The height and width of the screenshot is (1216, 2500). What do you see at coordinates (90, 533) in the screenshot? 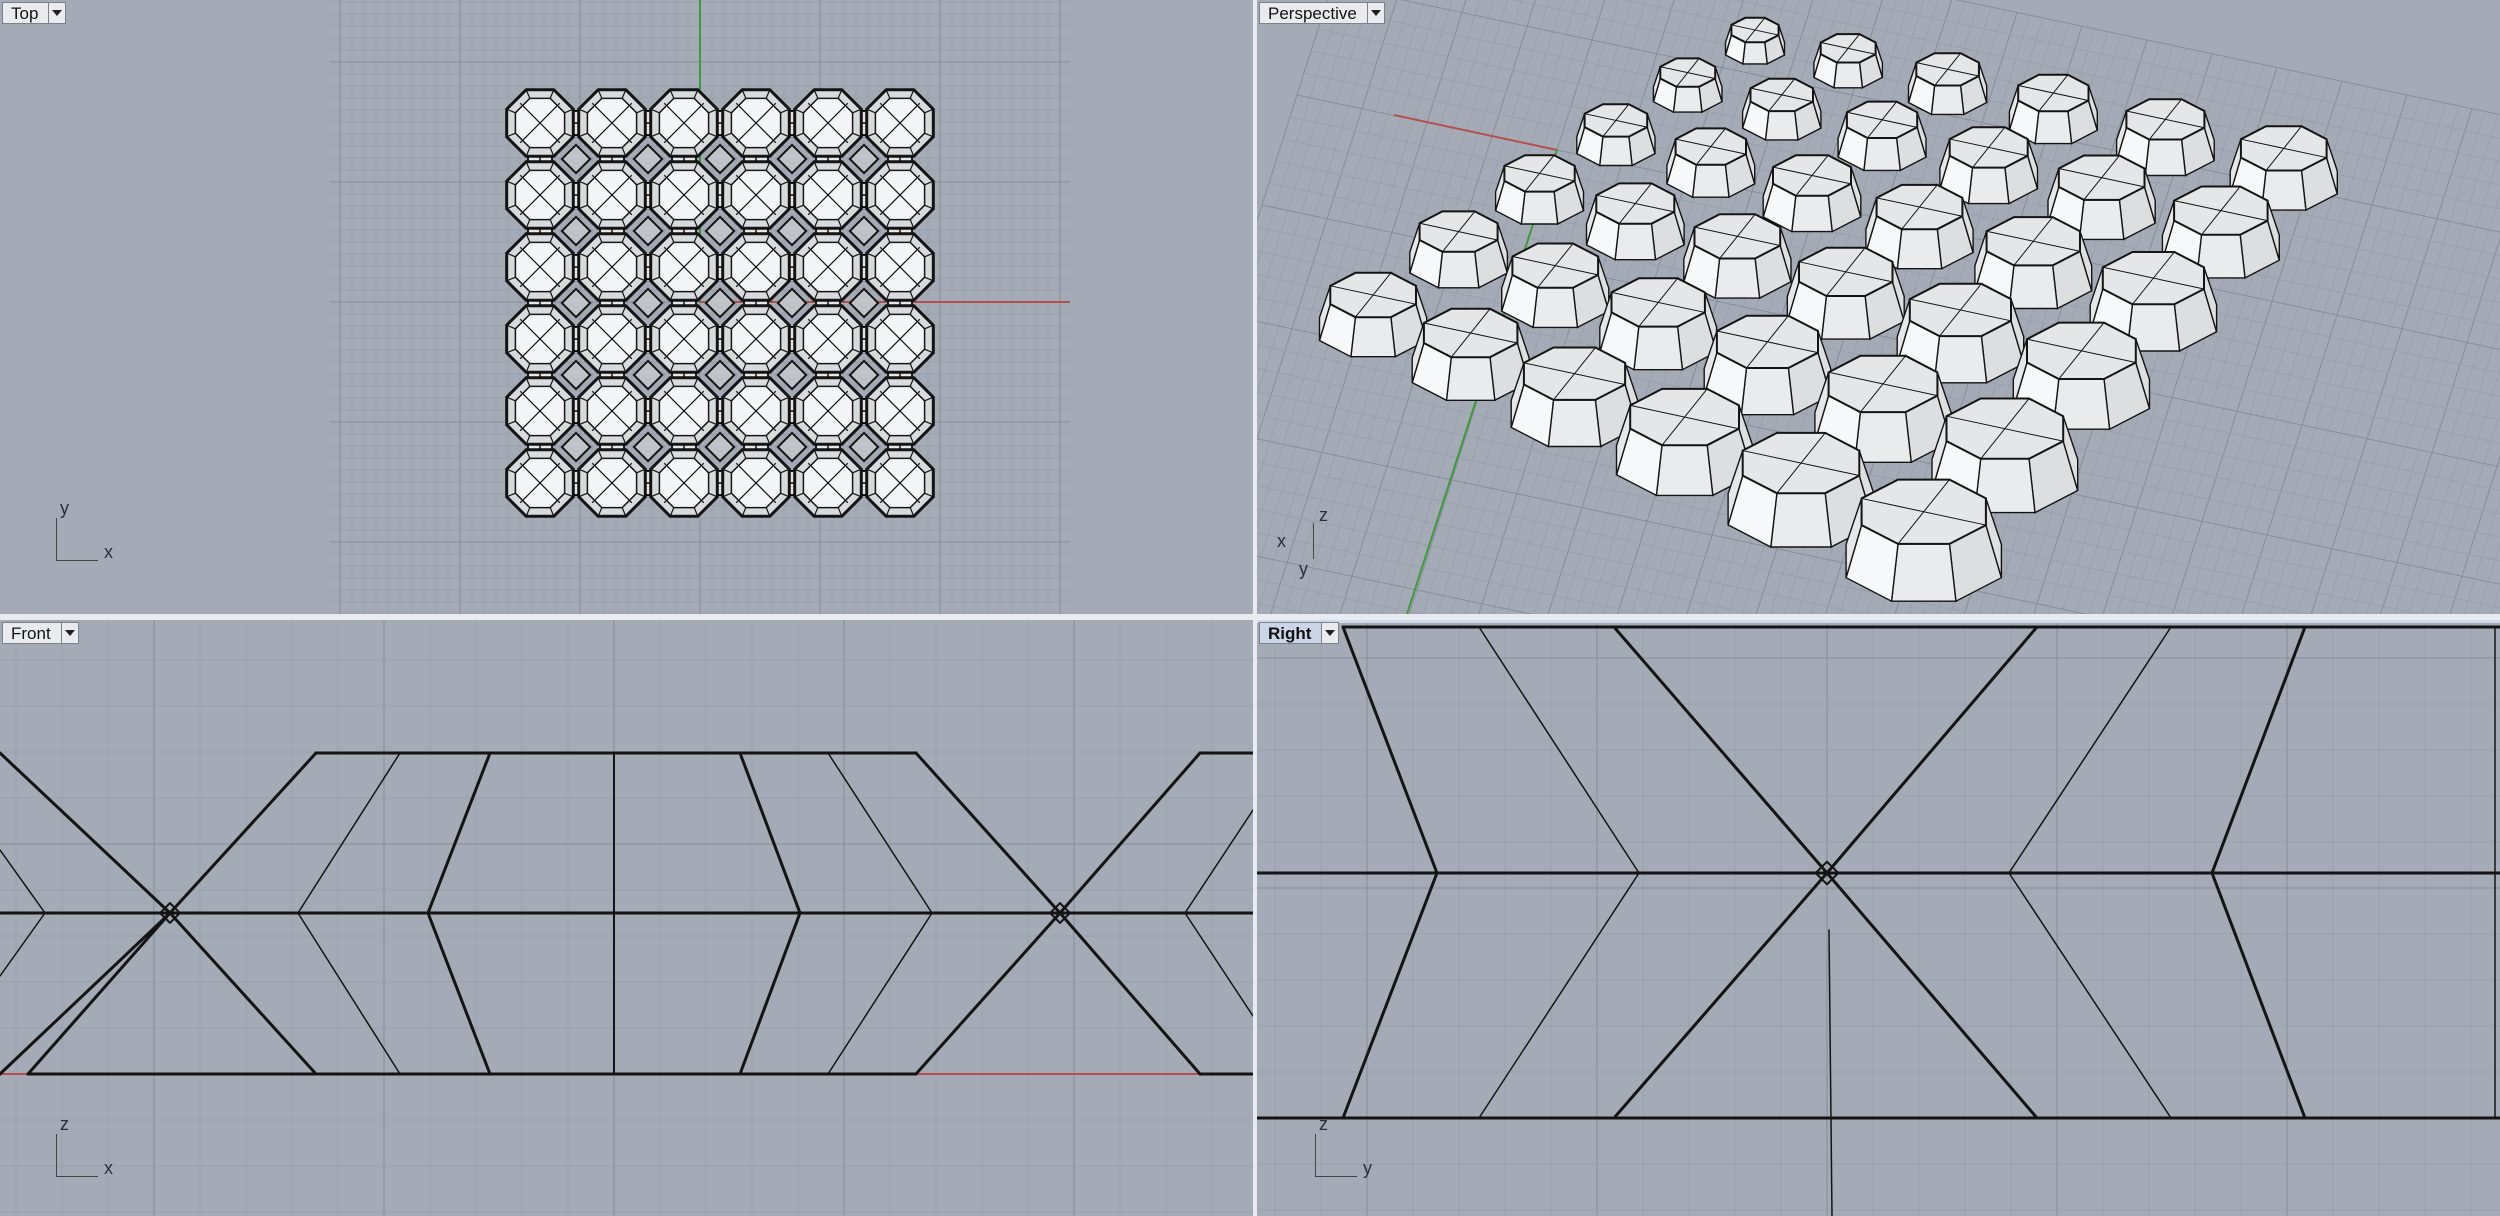
I see `axis-indicator: y x` at bounding box center [90, 533].